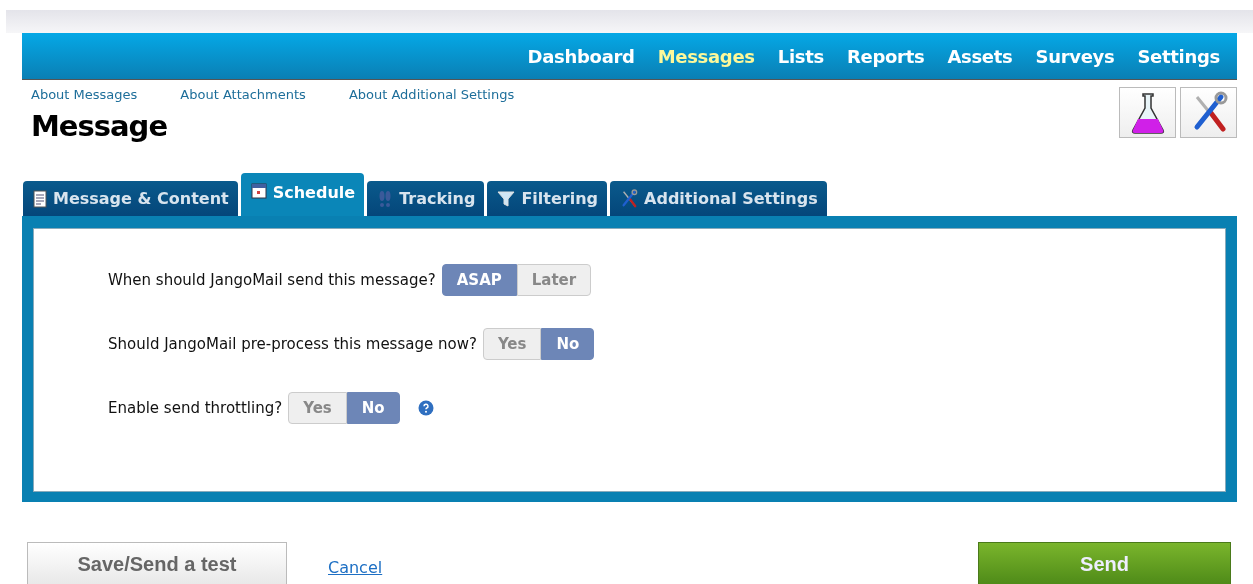 The width and height of the screenshot is (1253, 584). What do you see at coordinates (1075, 56) in the screenshot?
I see `nav-link: Surveys` at bounding box center [1075, 56].